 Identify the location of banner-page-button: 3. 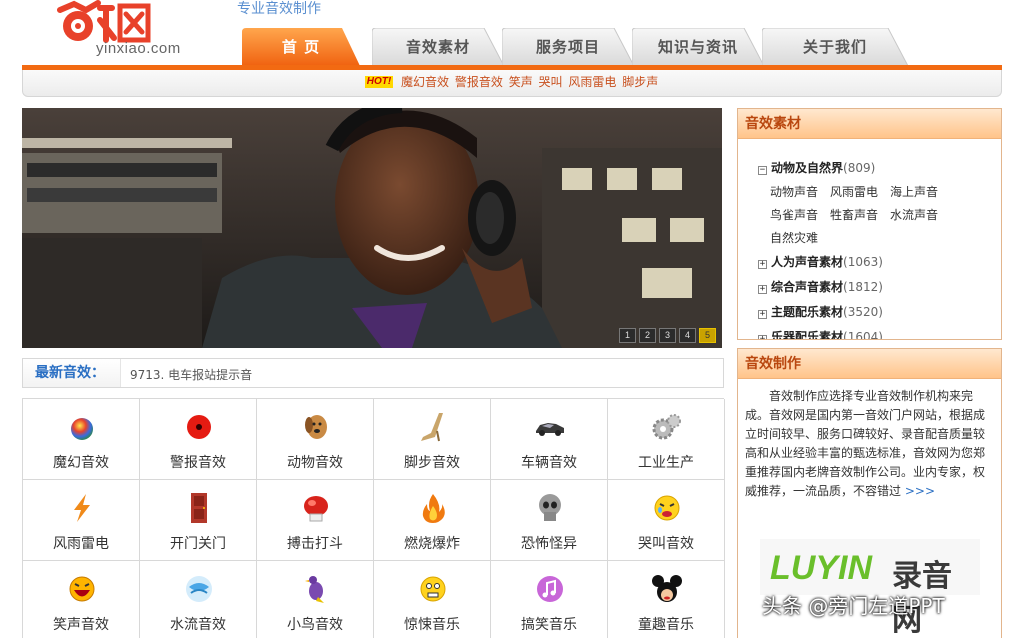
(667, 335).